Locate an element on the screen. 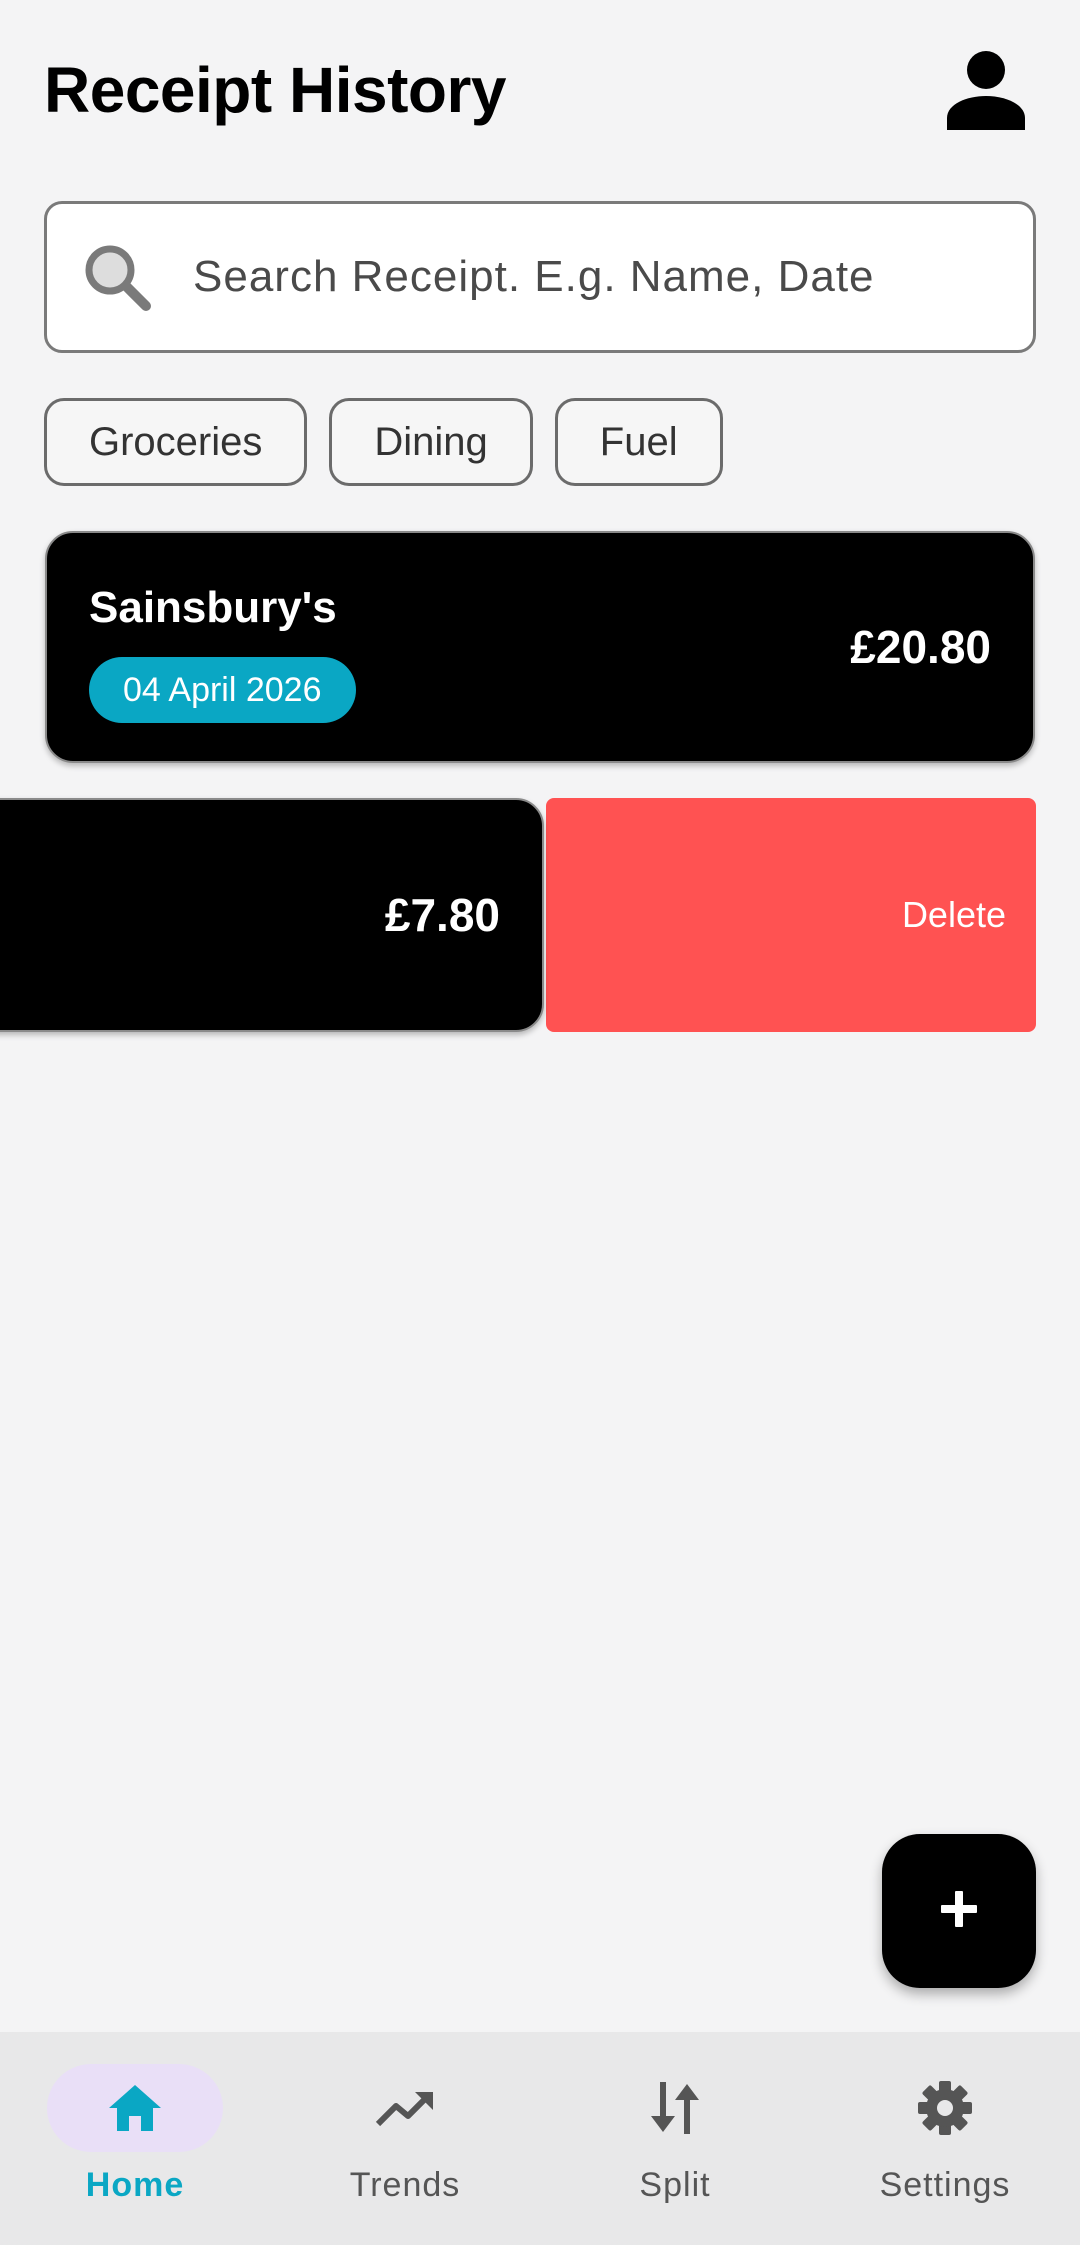 The height and width of the screenshot is (2245, 1080). trending-up-icon is located at coordinates (405, 2108).